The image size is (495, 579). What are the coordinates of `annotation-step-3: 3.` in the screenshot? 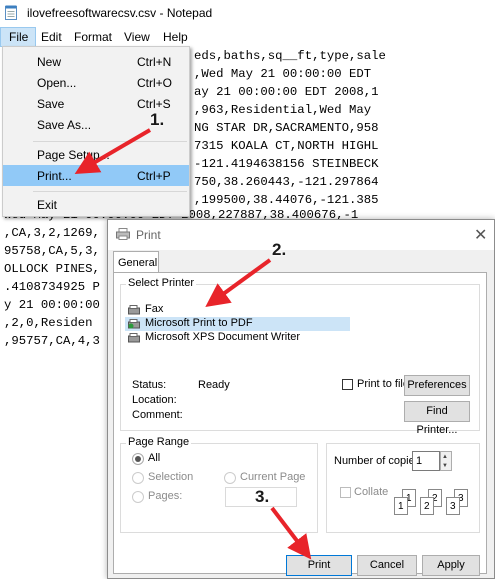 It's located at (262, 496).